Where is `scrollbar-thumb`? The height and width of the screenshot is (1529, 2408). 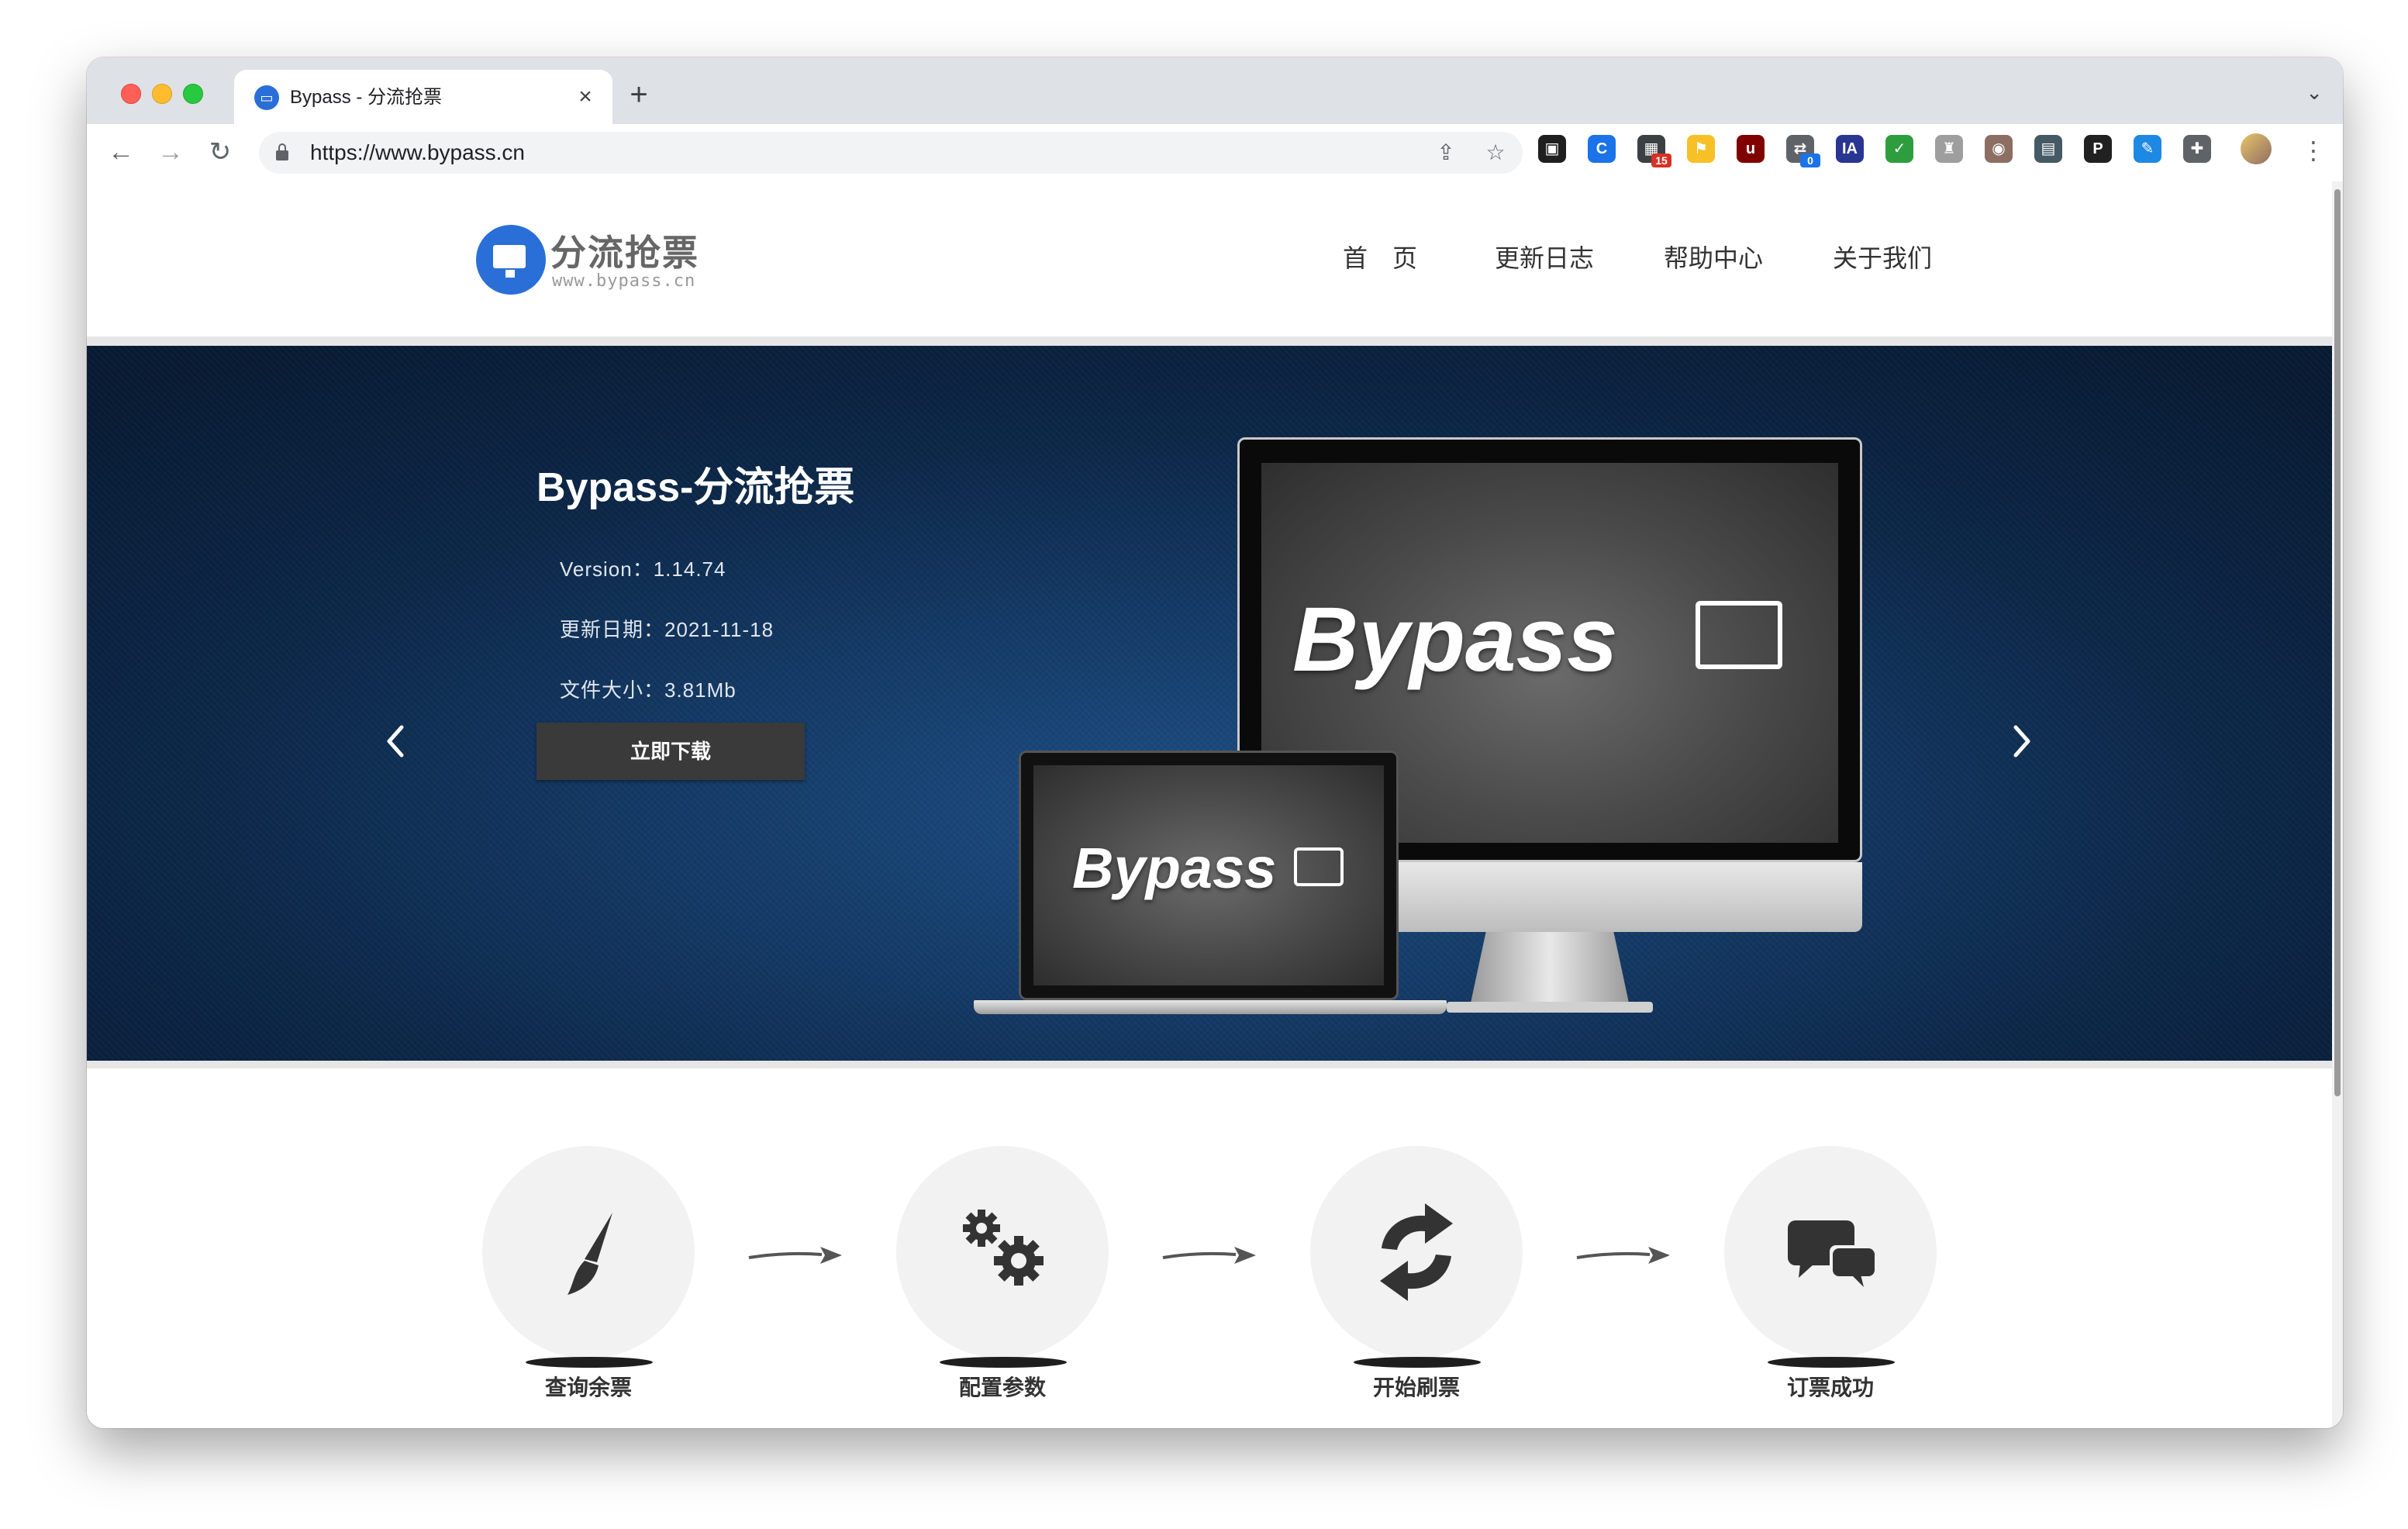 scrollbar-thumb is located at coordinates (2337, 642).